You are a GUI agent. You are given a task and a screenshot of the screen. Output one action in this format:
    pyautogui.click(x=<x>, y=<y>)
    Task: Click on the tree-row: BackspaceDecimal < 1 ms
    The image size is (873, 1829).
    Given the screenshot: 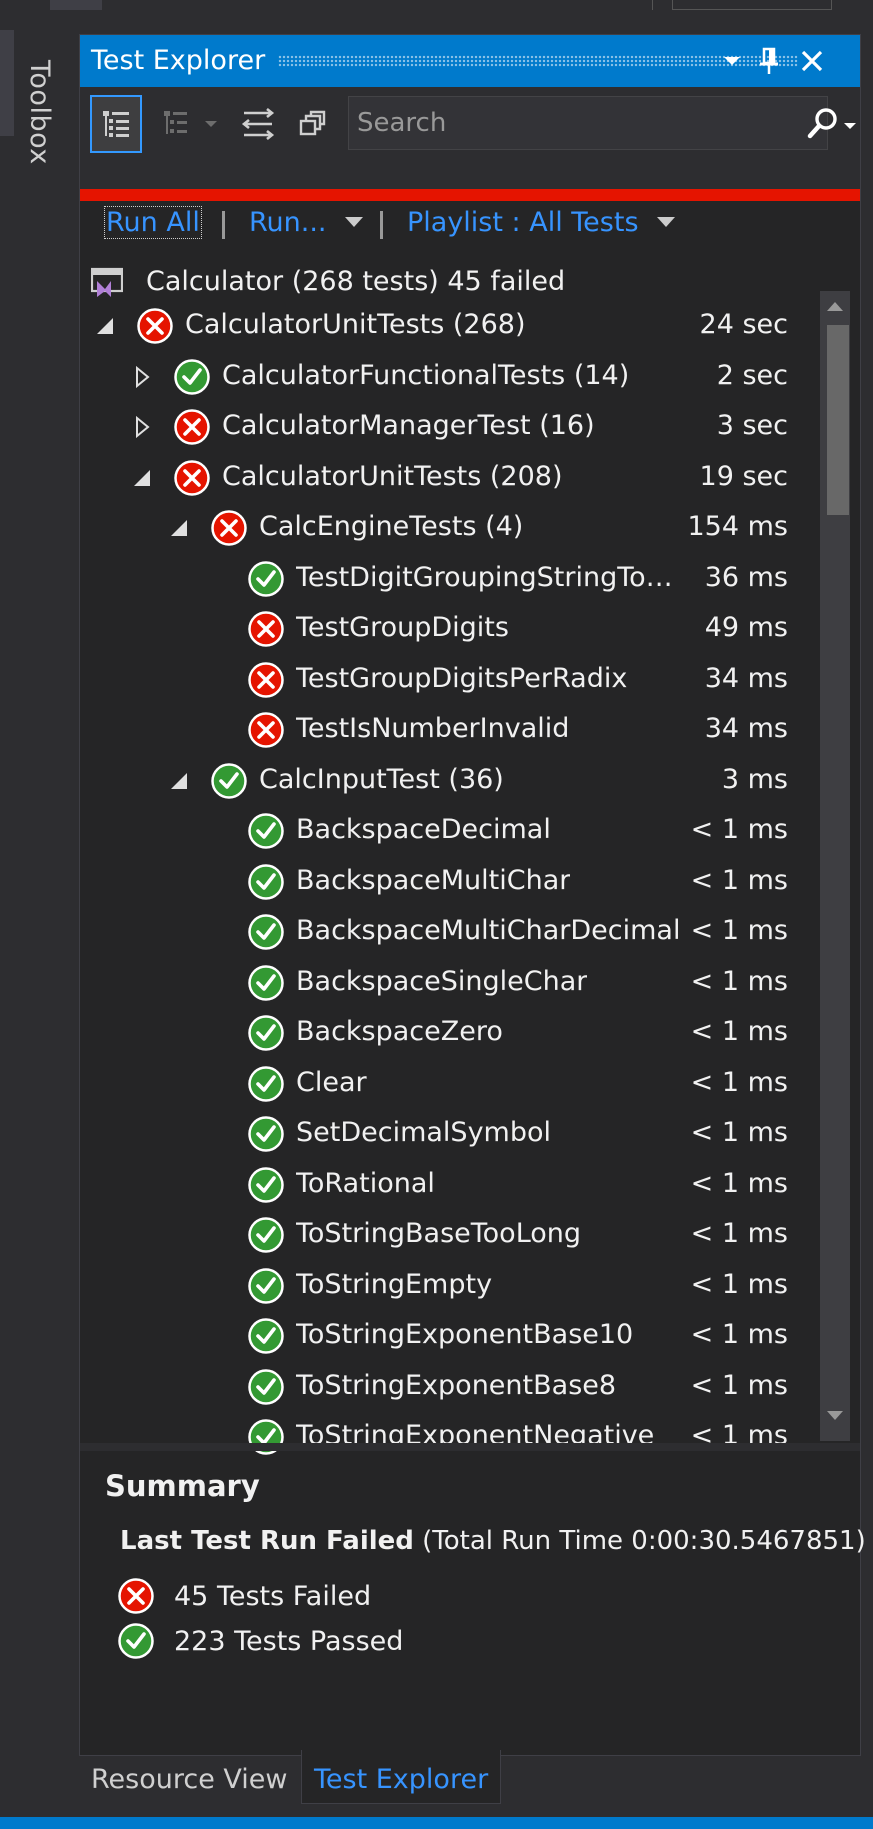 What is the action you would take?
    pyautogui.click(x=447, y=831)
    